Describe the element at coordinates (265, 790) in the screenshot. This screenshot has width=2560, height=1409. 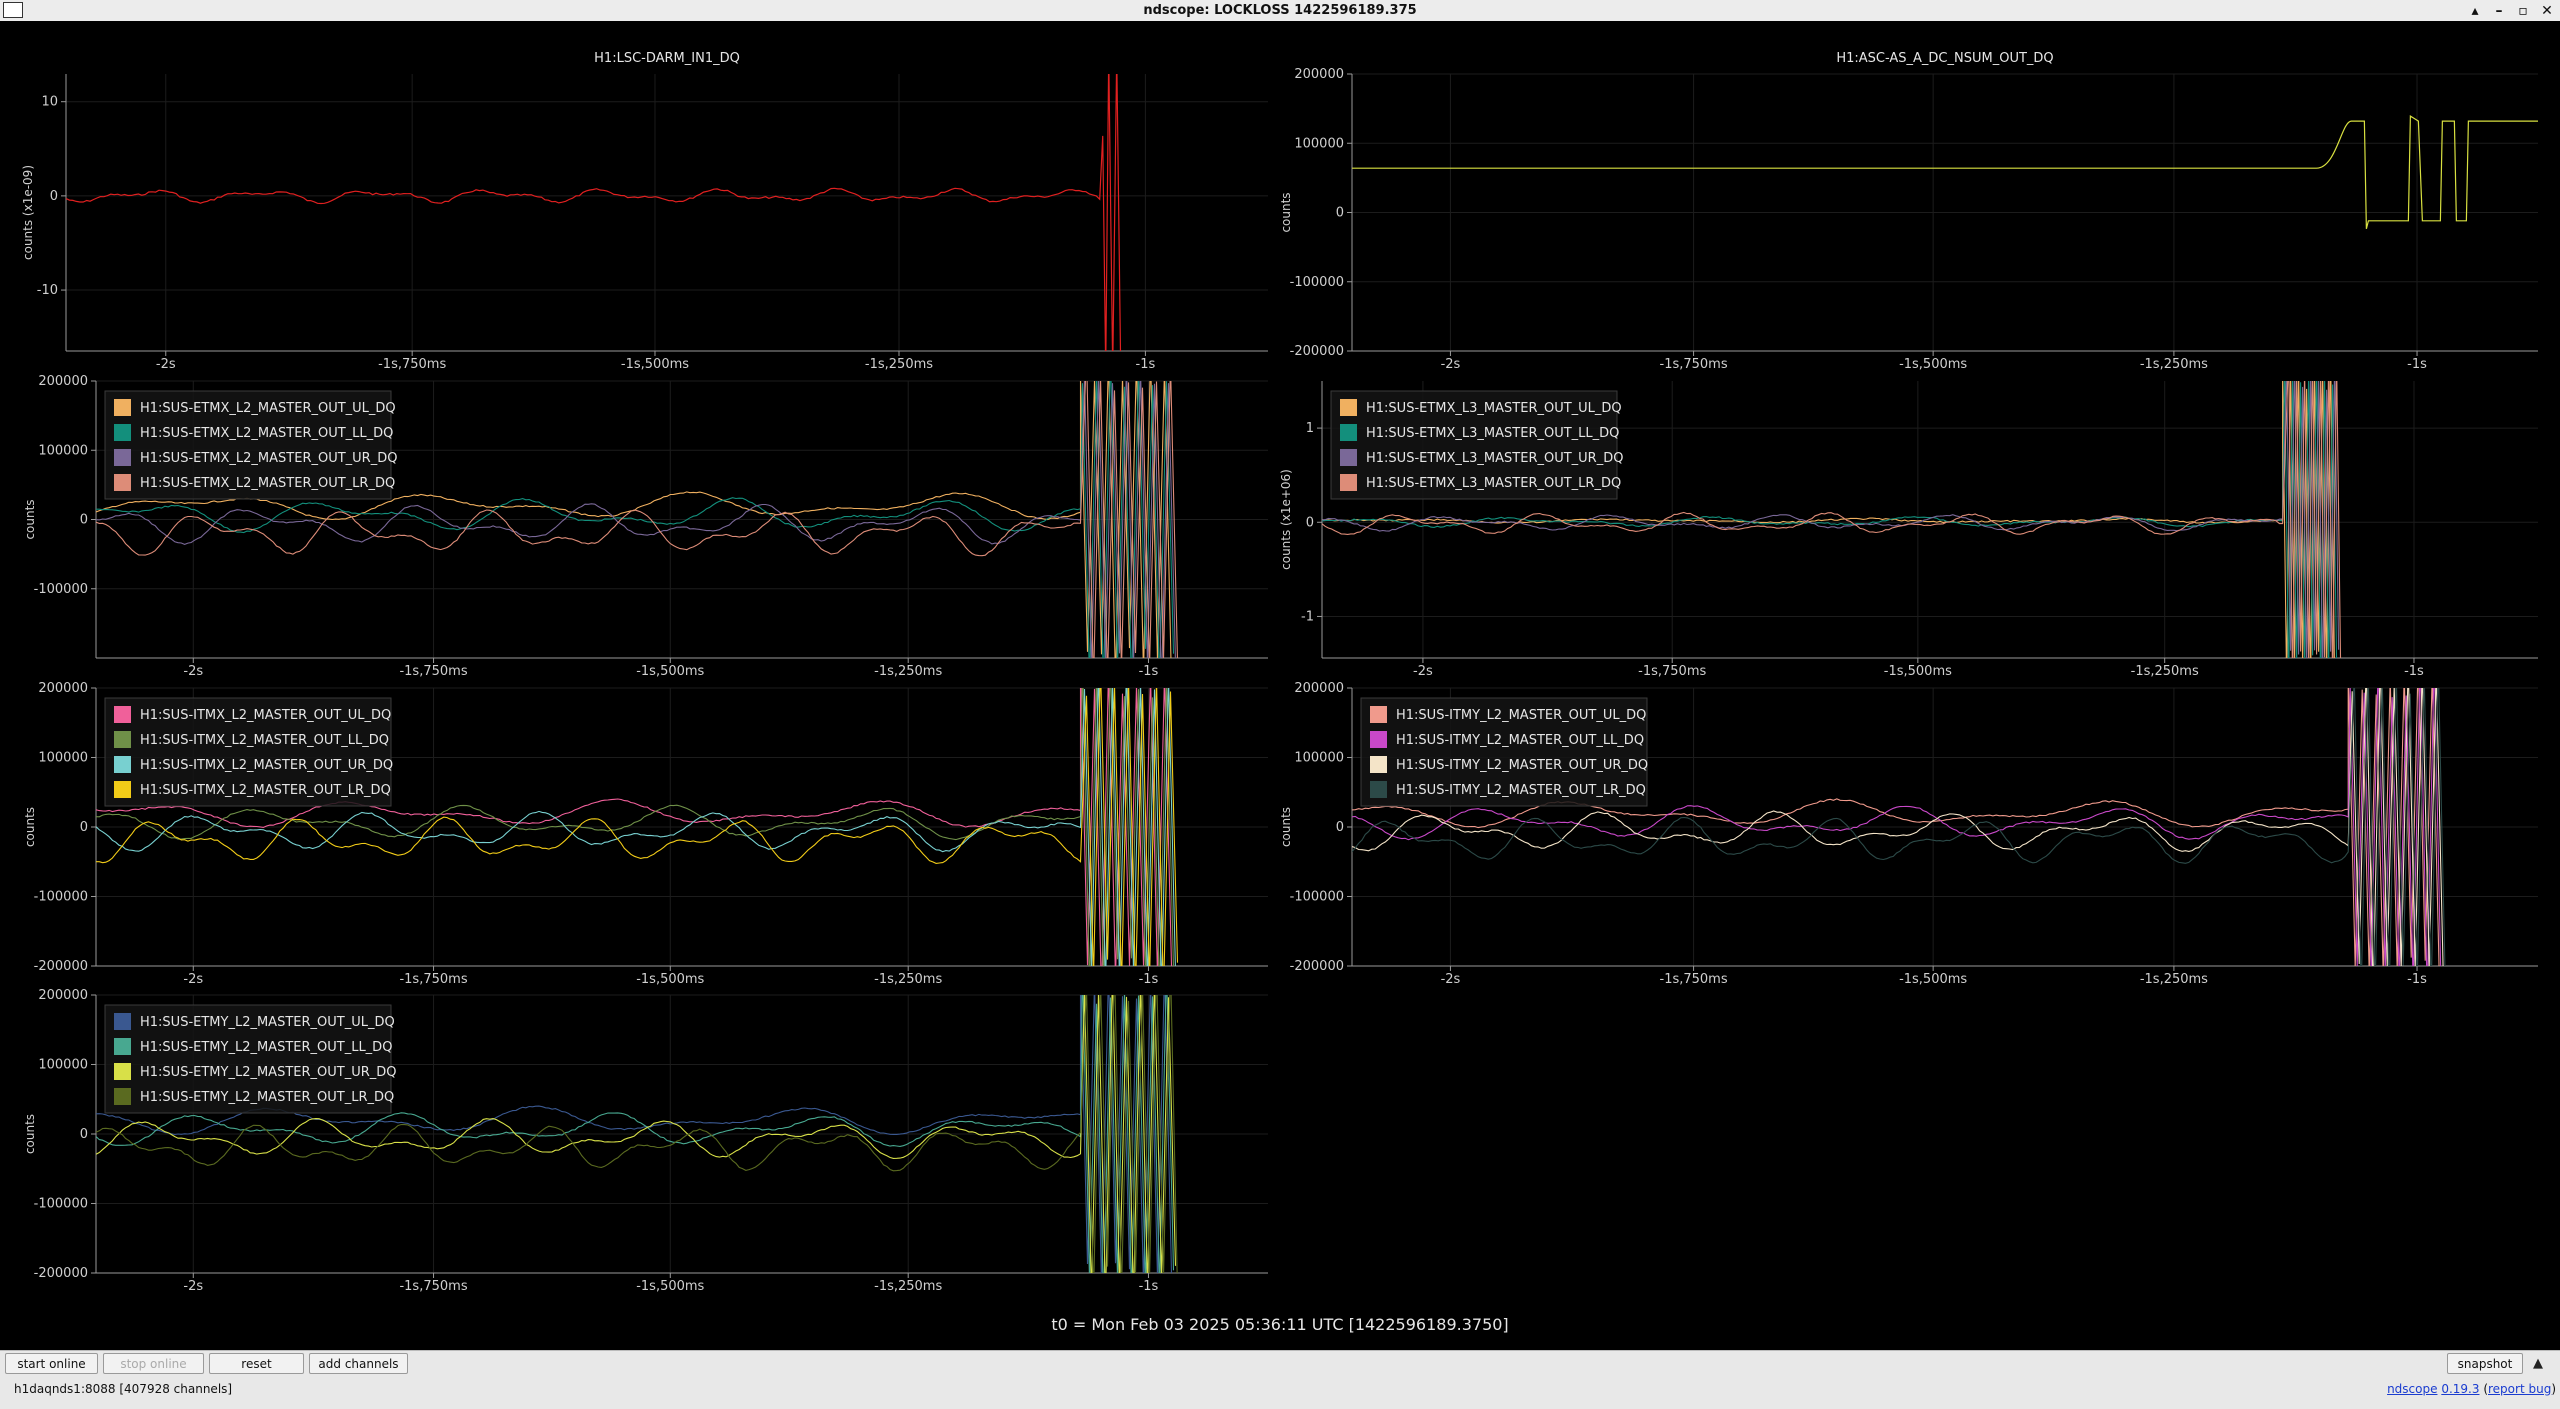
I see `legend-label: H1:SUS-ITMX_L2_MASTER_OUT_LR_DQ` at that location.